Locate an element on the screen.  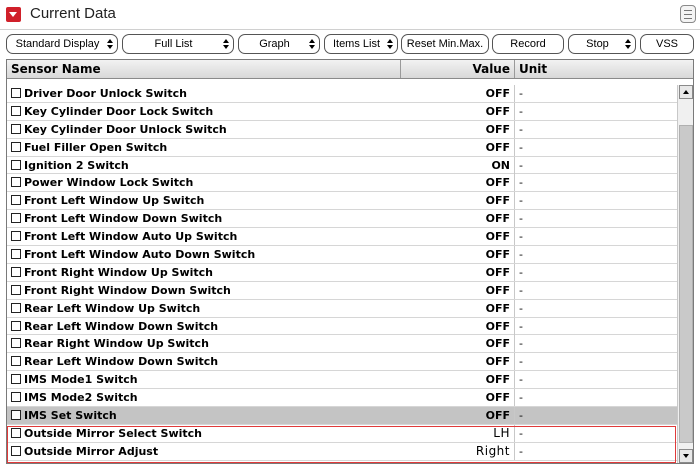
list-mode-label: Full List is located at coordinates (173, 44).